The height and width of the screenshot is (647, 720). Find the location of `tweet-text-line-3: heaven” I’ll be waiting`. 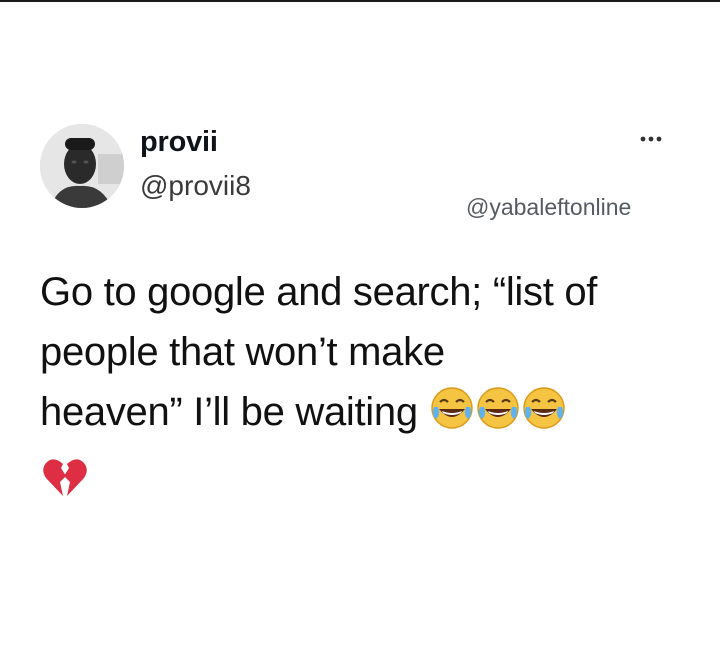

tweet-text-line-3: heaven” I’ll be waiting is located at coordinates (365, 412).